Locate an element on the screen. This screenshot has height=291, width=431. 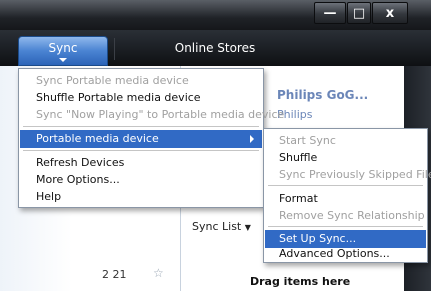
tab-online-stores: Online Stores is located at coordinates (215, 50).